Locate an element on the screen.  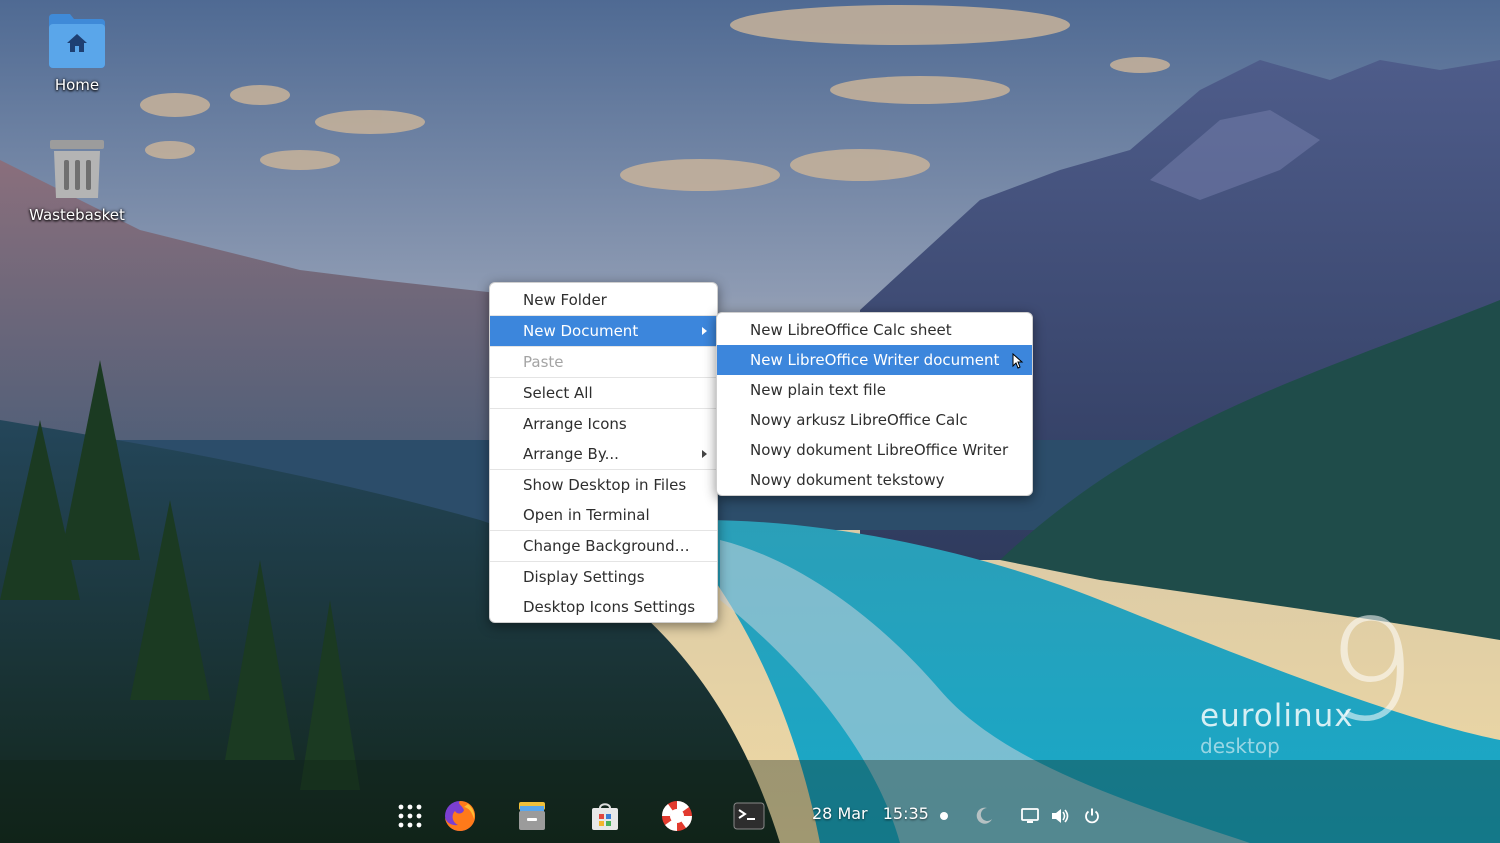
menu-item-label: New plain text file is located at coordinates (818, 390).